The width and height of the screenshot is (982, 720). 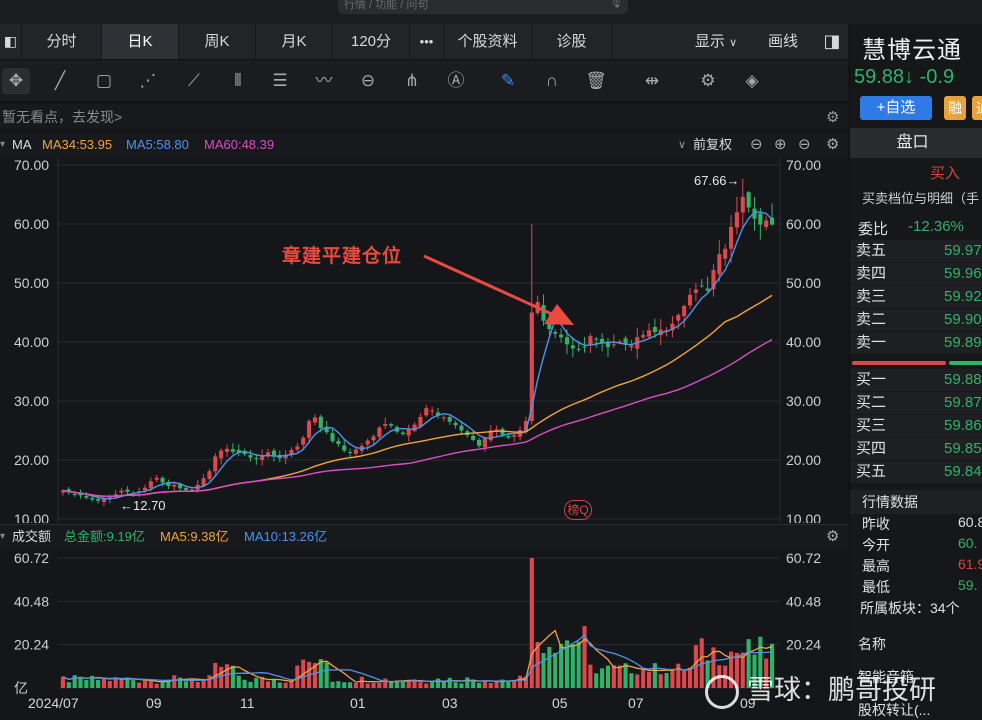 I want to click on pen-tool-icon: ✎, so click(x=508, y=81).